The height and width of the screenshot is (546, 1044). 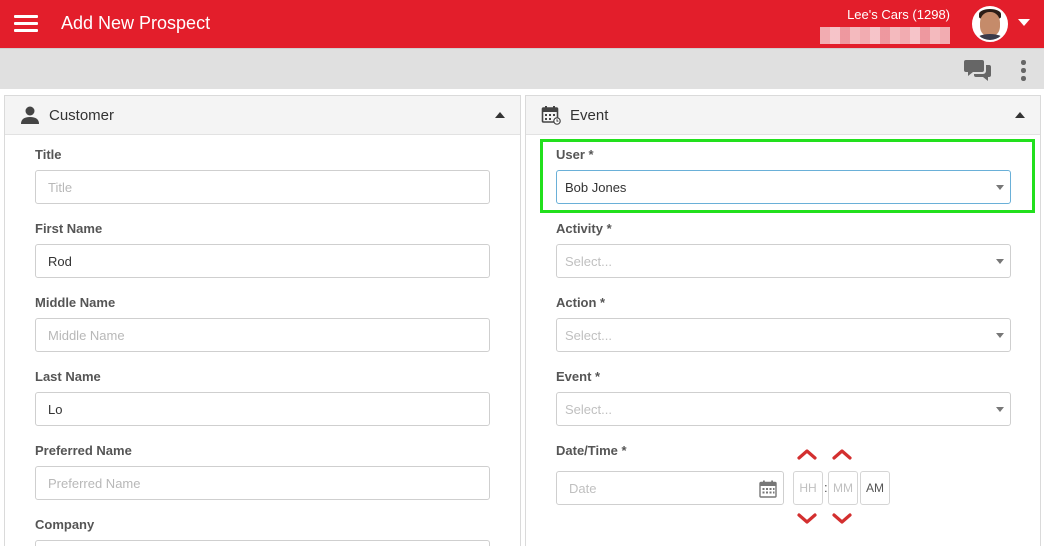 I want to click on minute-decrement-icon, so click(x=842, y=519).